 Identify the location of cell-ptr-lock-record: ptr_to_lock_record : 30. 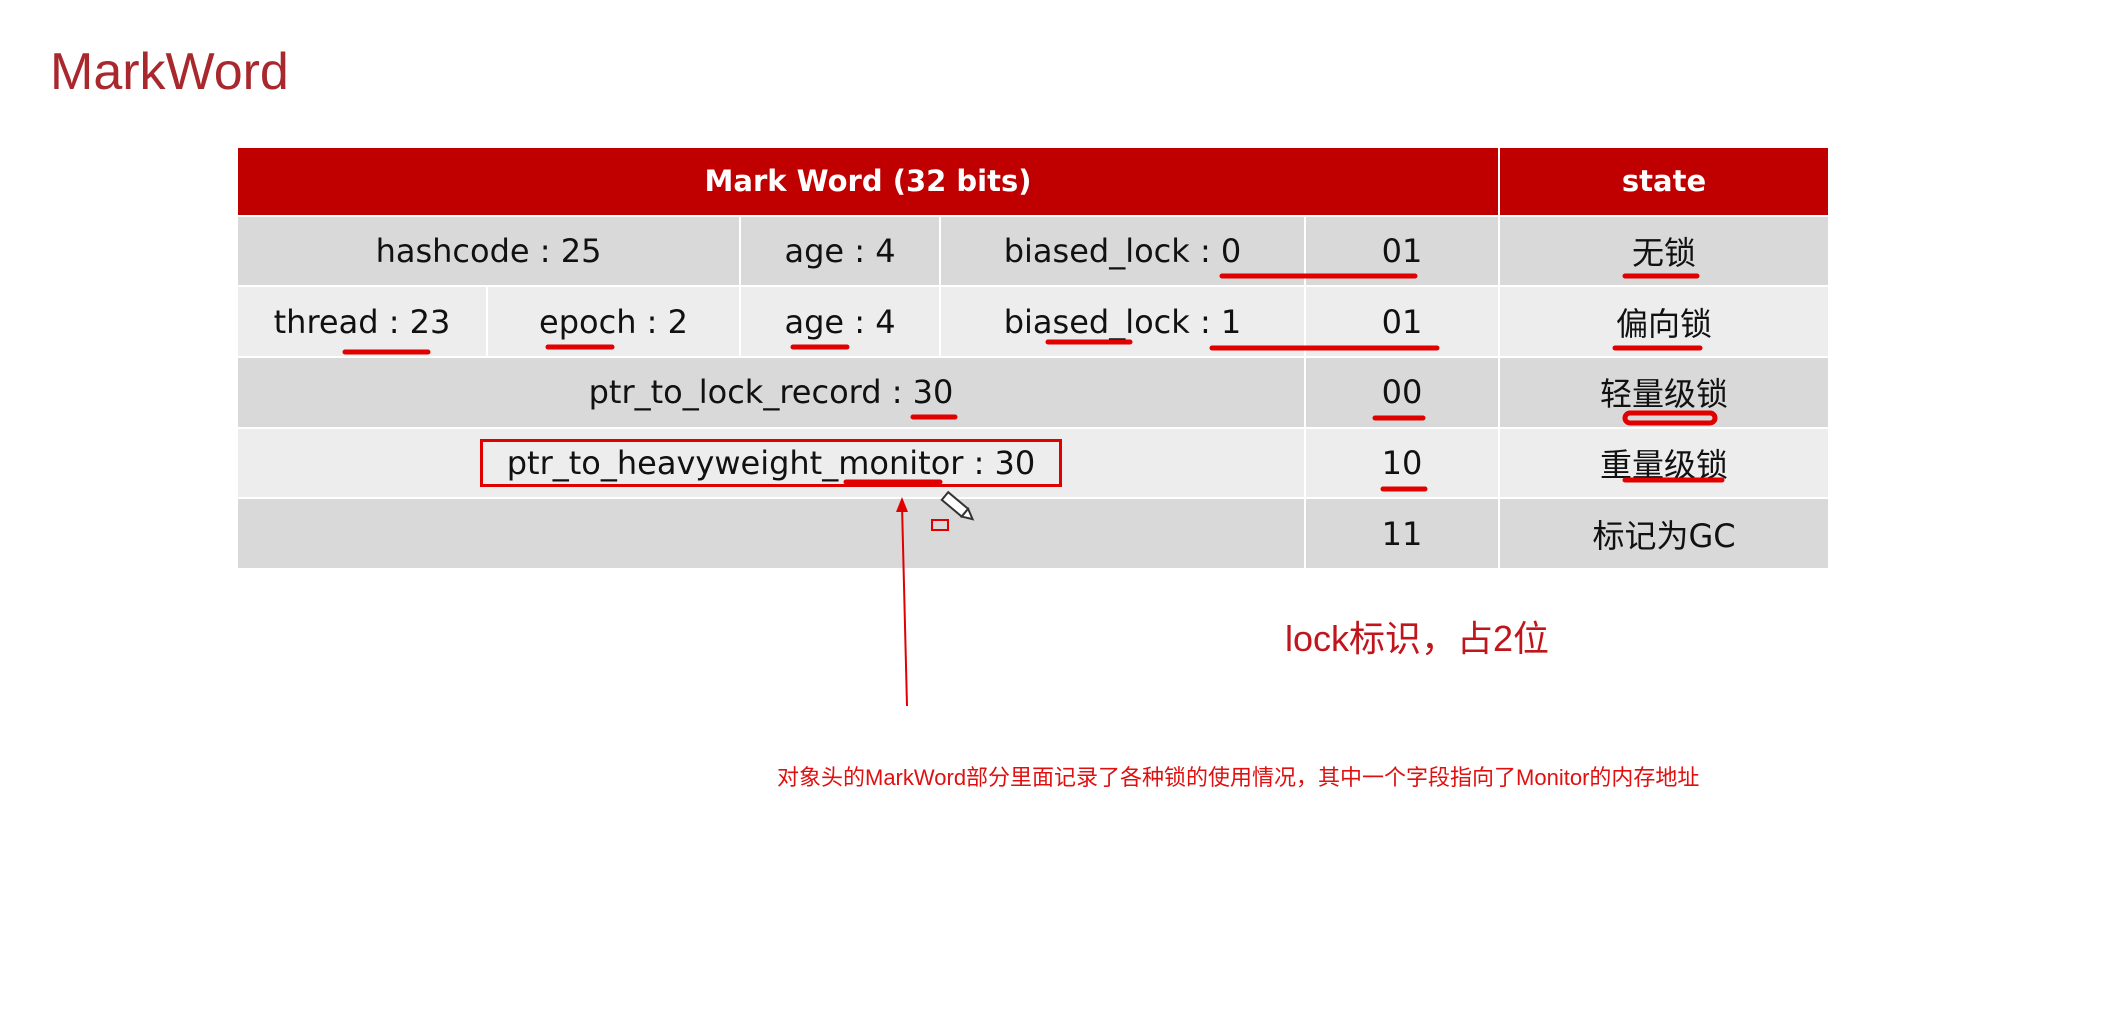
(771, 392).